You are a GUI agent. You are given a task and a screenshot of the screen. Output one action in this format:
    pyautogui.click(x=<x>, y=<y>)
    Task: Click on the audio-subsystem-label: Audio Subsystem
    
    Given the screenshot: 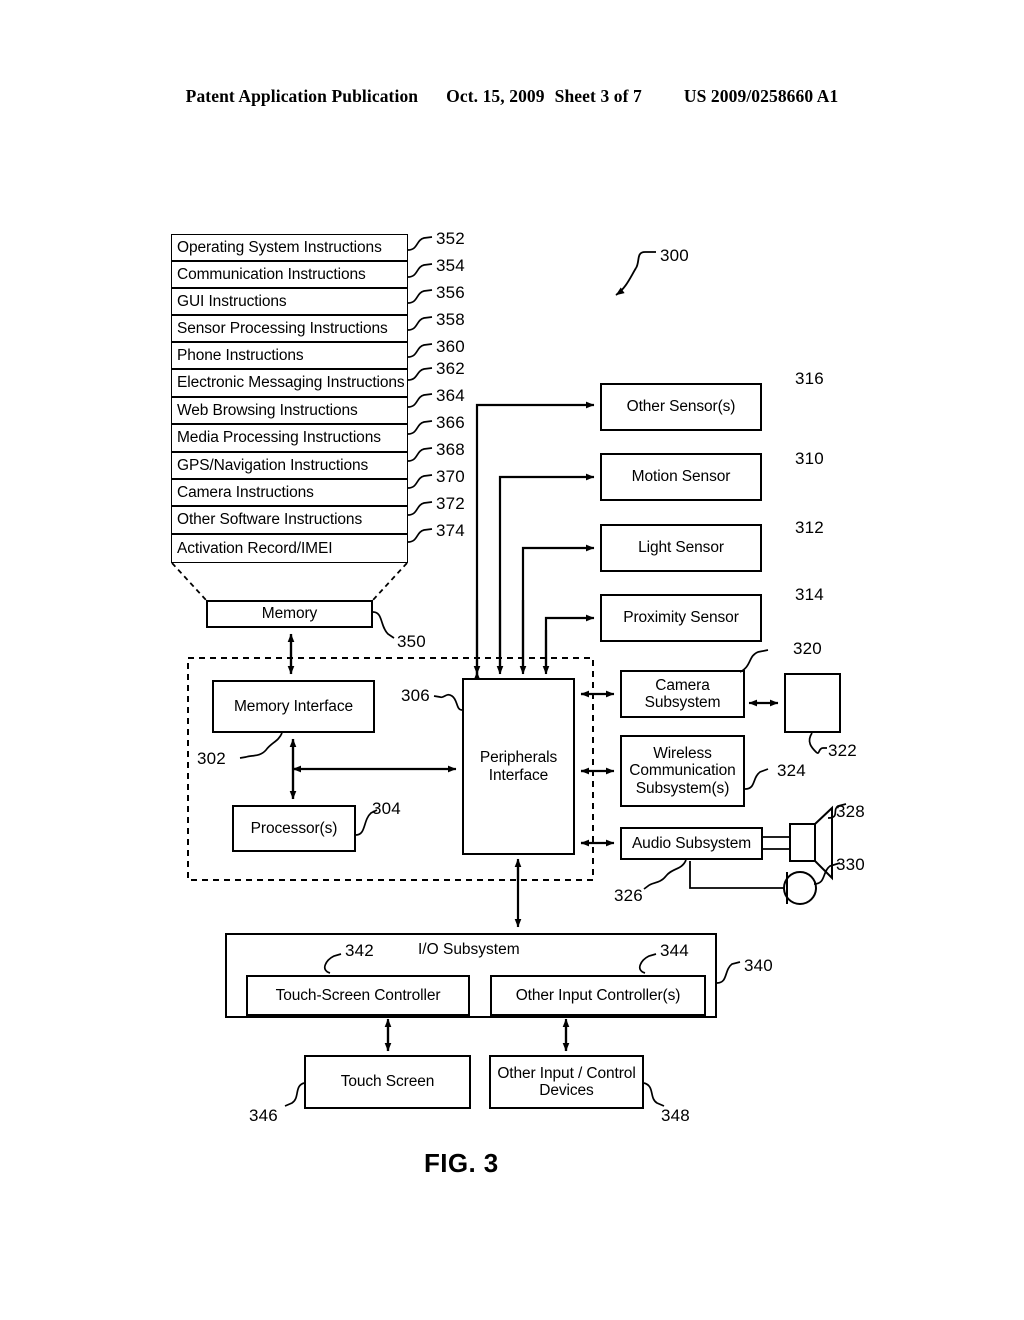 What is the action you would take?
    pyautogui.click(x=691, y=843)
    